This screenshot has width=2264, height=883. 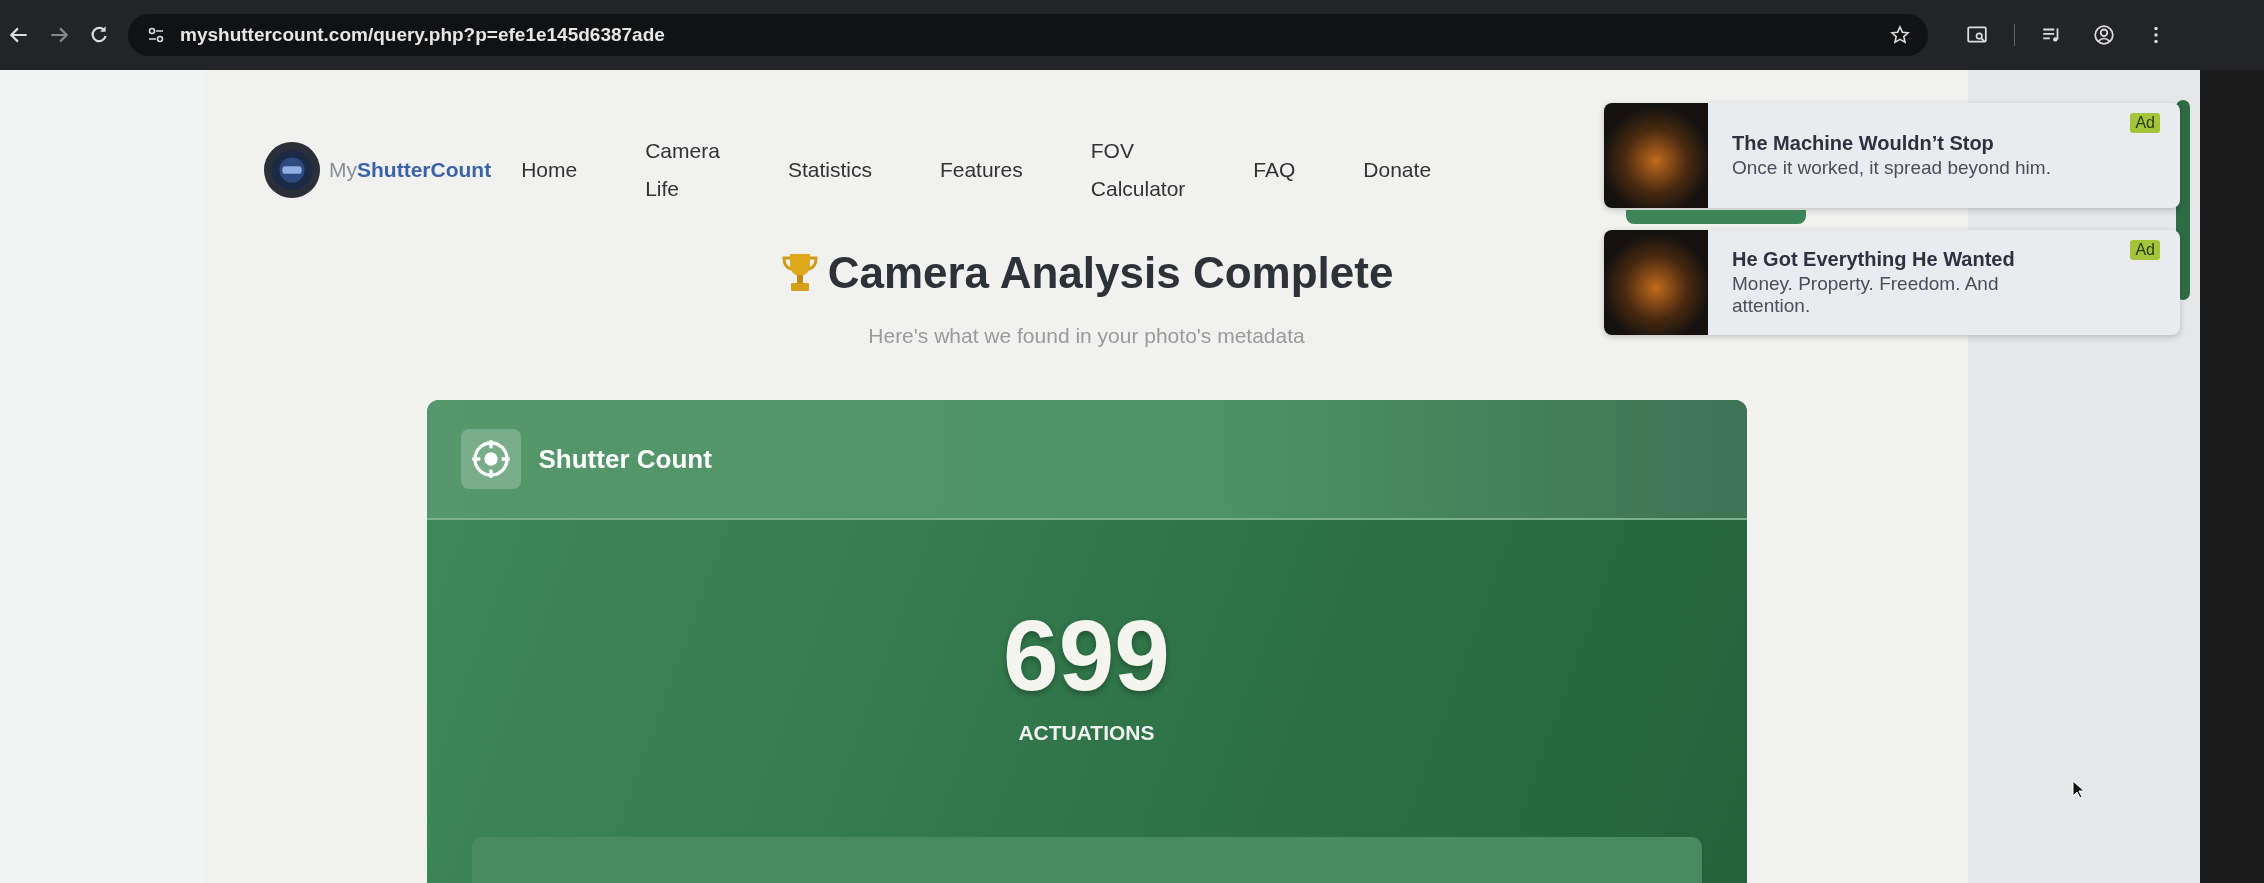 What do you see at coordinates (2079, 790) in the screenshot?
I see `mouse-pointer-icon` at bounding box center [2079, 790].